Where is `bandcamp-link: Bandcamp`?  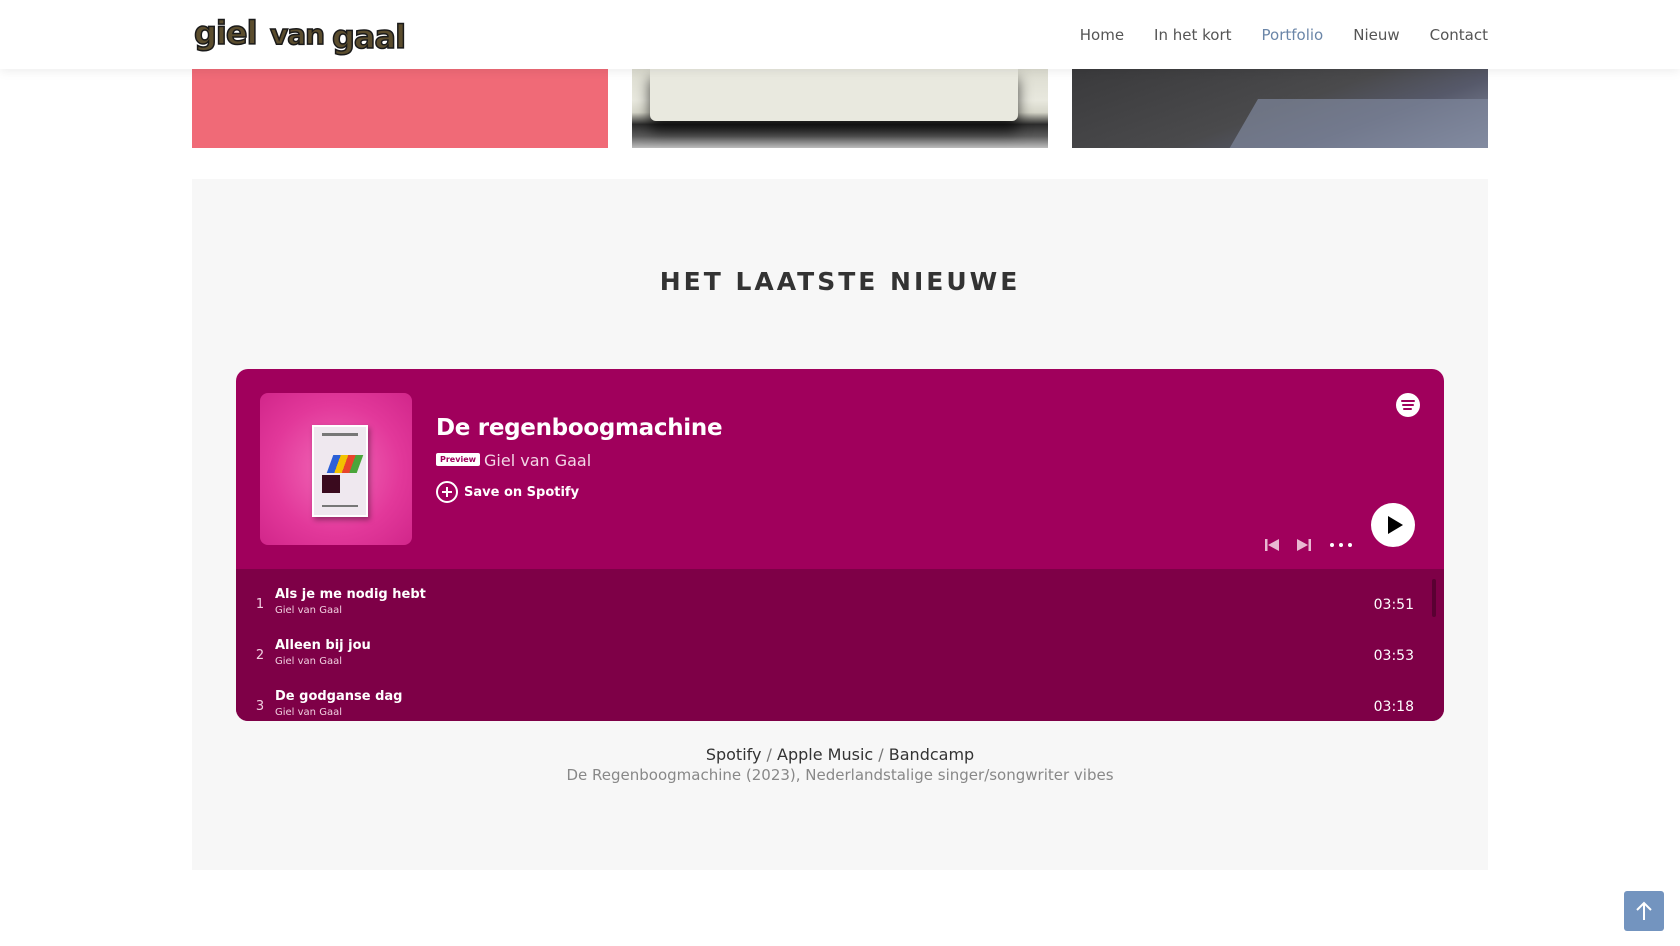 bandcamp-link: Bandcamp is located at coordinates (931, 754).